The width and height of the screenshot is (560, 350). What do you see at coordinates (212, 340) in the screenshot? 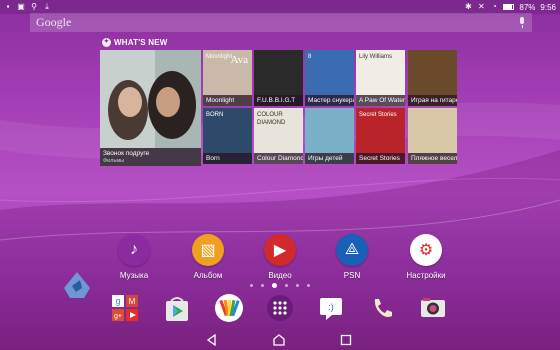
I see `back-icon` at bounding box center [212, 340].